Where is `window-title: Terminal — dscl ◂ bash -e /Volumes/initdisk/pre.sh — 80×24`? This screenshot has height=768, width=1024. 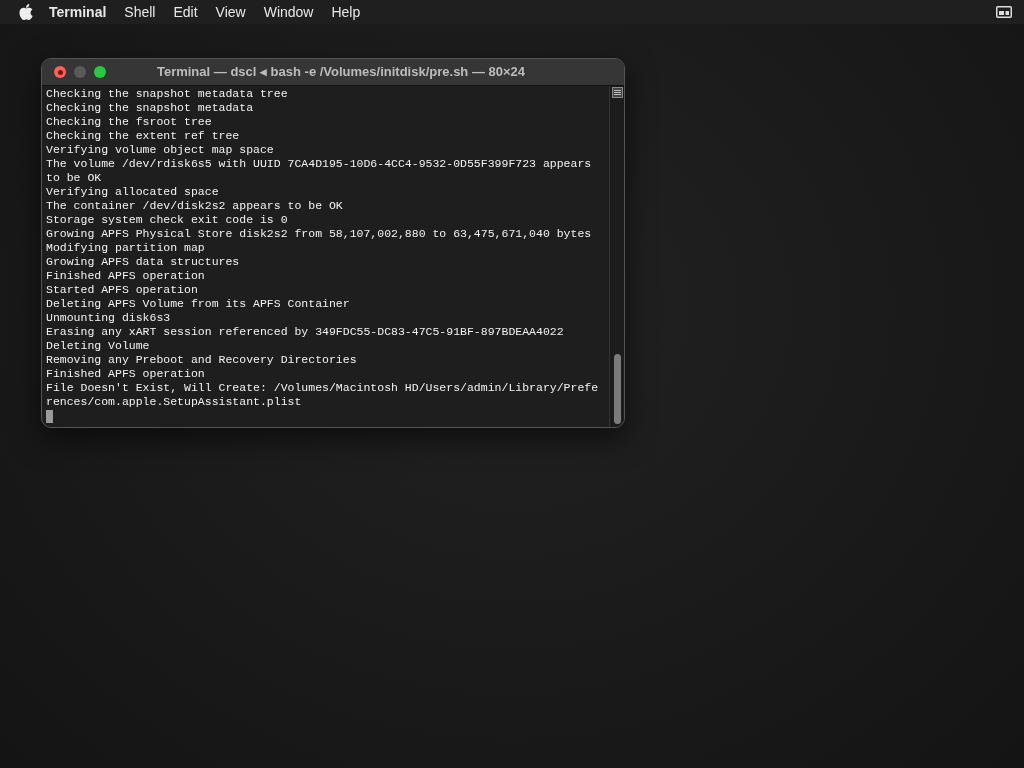
window-title: Terminal — dscl ◂ bash -e /Volumes/initdisk/pre.sh — 80×24 is located at coordinates (341, 72).